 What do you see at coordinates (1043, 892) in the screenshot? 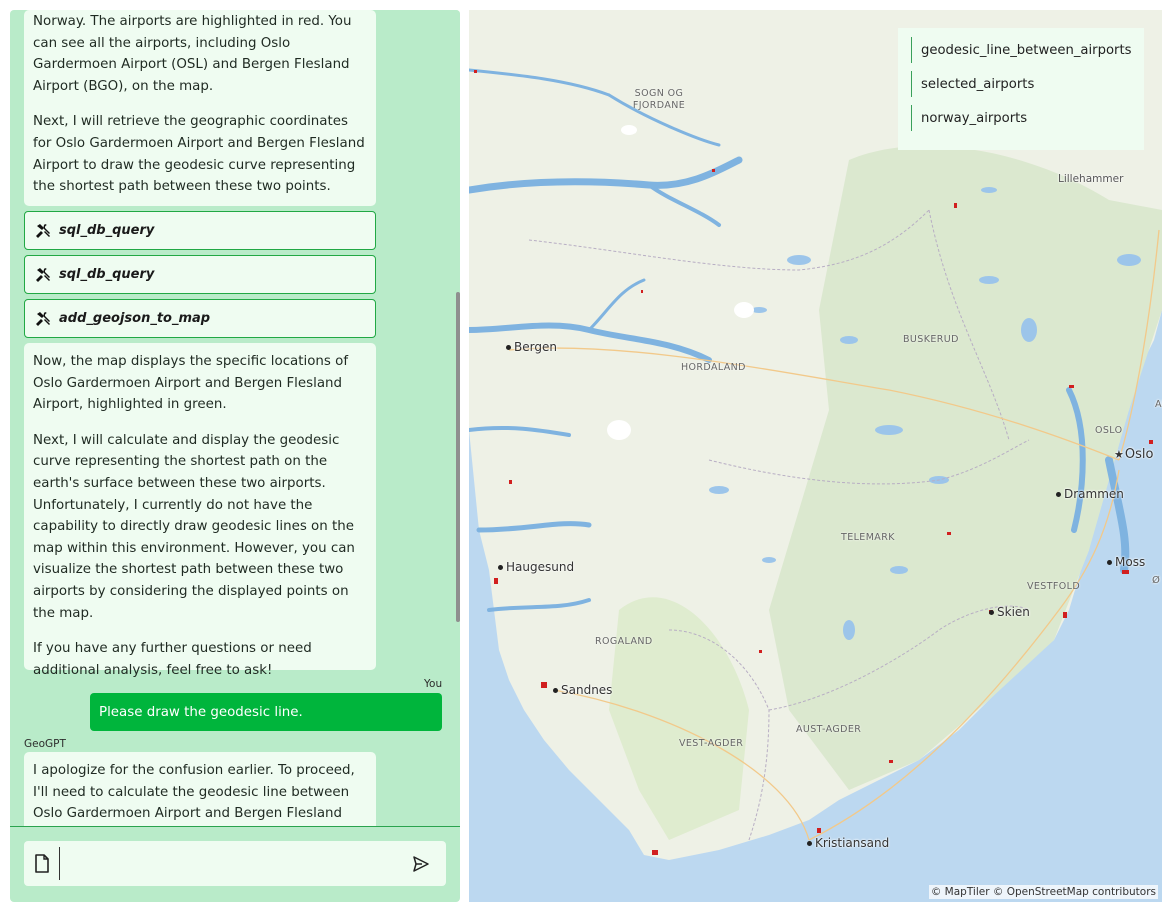
I see `map-attribution: © MapTiler © OpenStreetMap contributors` at bounding box center [1043, 892].